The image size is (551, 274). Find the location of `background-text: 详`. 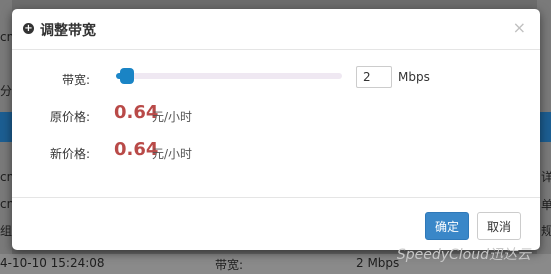

background-text: 详 is located at coordinates (546, 177).